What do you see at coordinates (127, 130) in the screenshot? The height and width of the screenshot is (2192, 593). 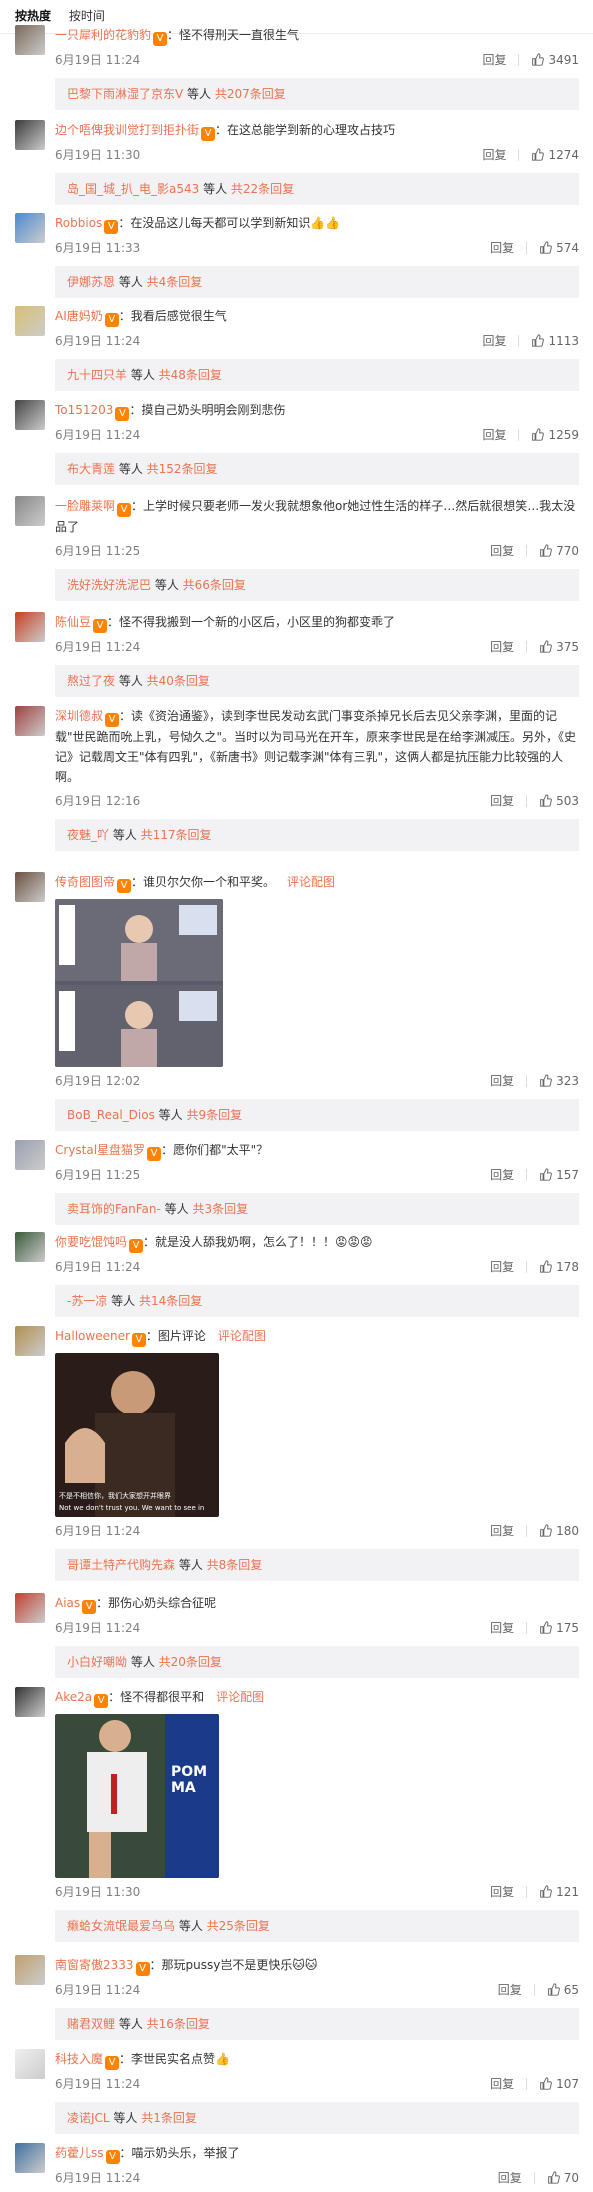 I see `comment-username: 边个唔俾我训觉打到拒扑街` at bounding box center [127, 130].